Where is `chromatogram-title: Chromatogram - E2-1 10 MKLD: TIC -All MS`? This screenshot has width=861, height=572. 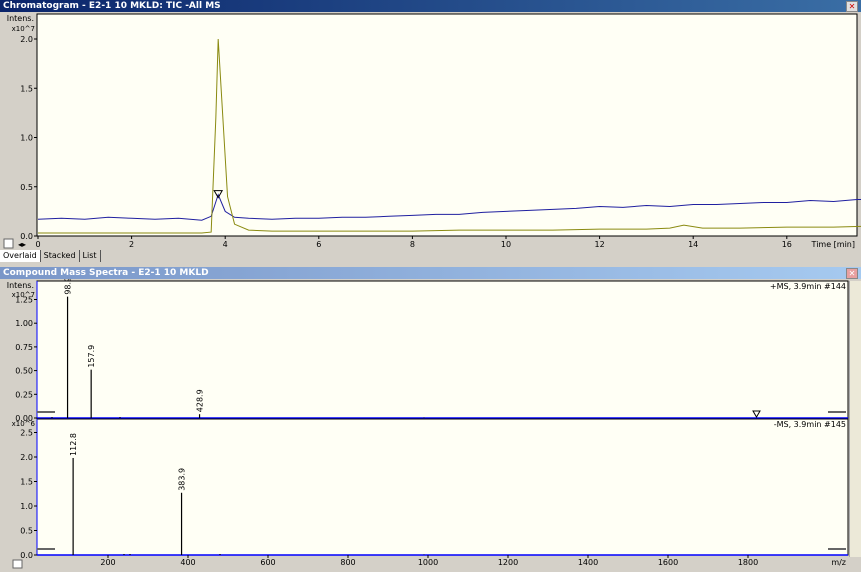
chromatogram-title: Chromatogram - E2-1 10 MKLD: TIC -All MS is located at coordinates (112, 6).